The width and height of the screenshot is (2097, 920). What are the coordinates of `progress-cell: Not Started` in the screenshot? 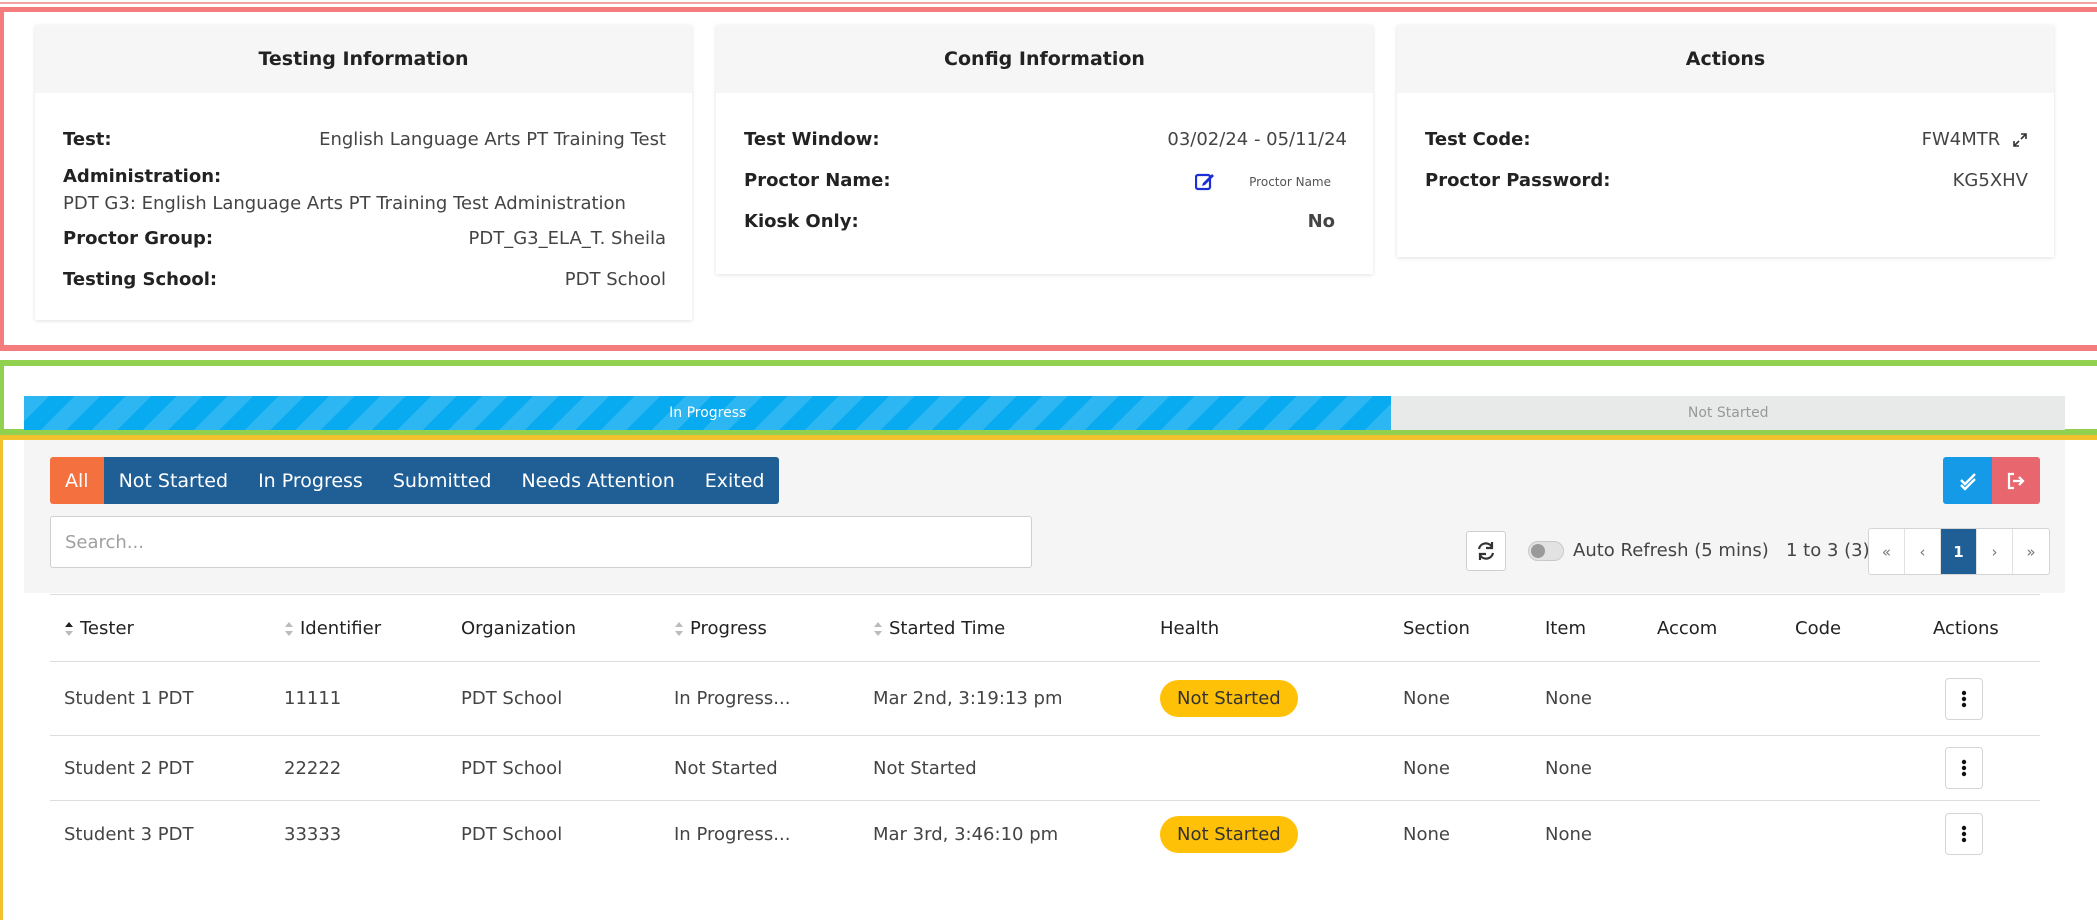 It's located at (759, 768).